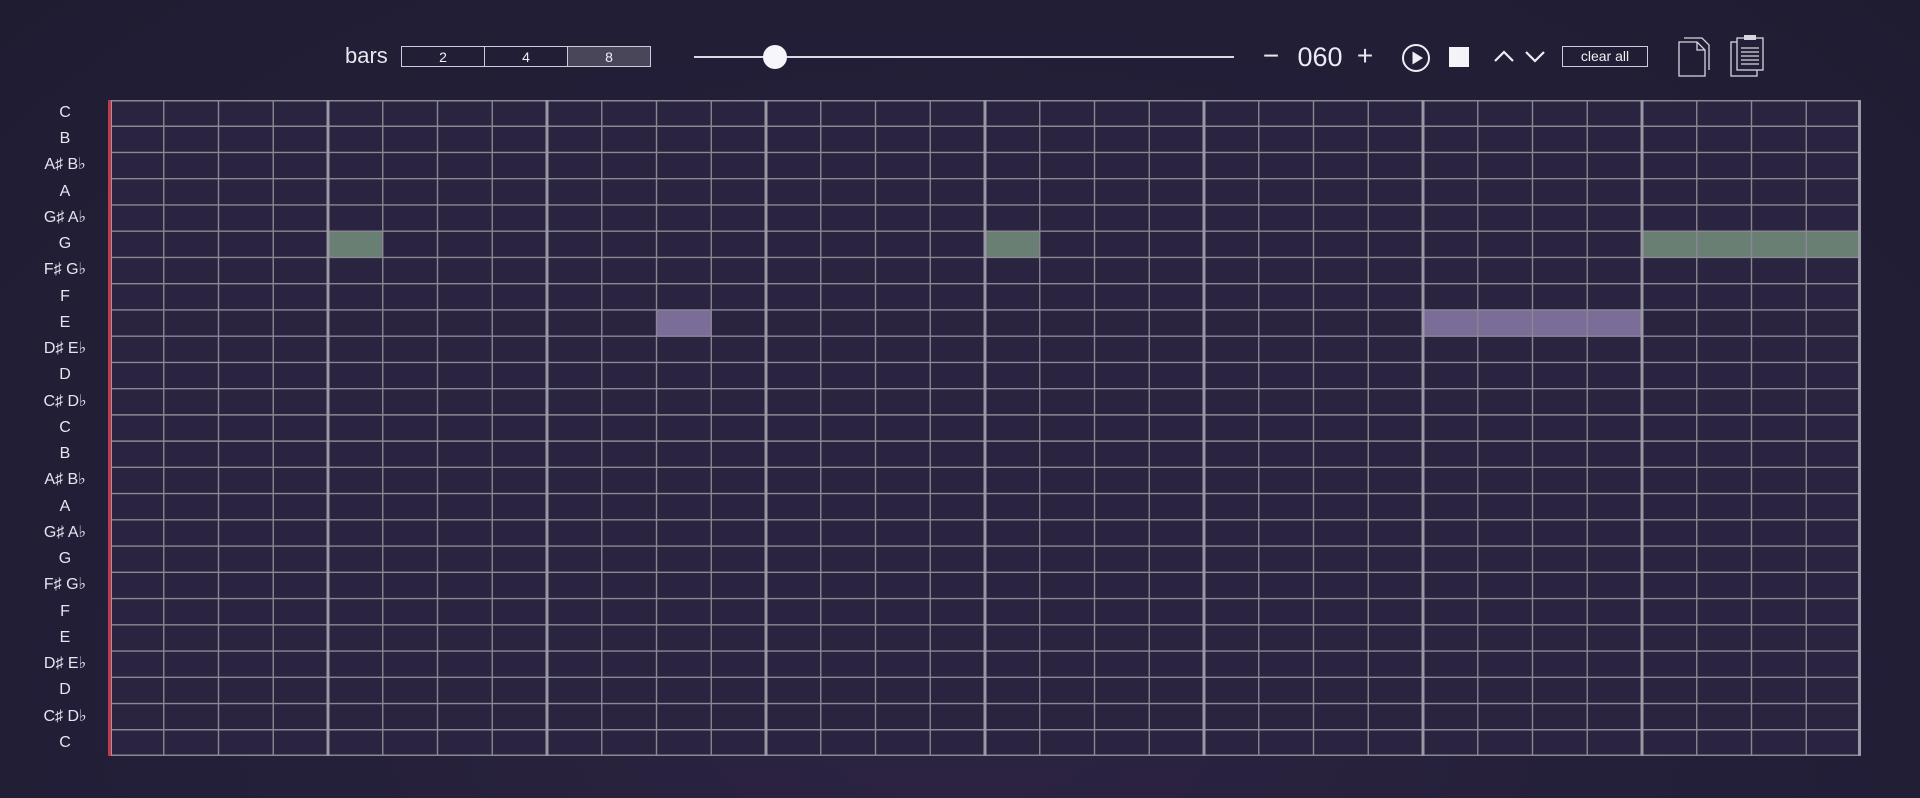 The image size is (1920, 798). I want to click on stop-button, so click(1459, 57).